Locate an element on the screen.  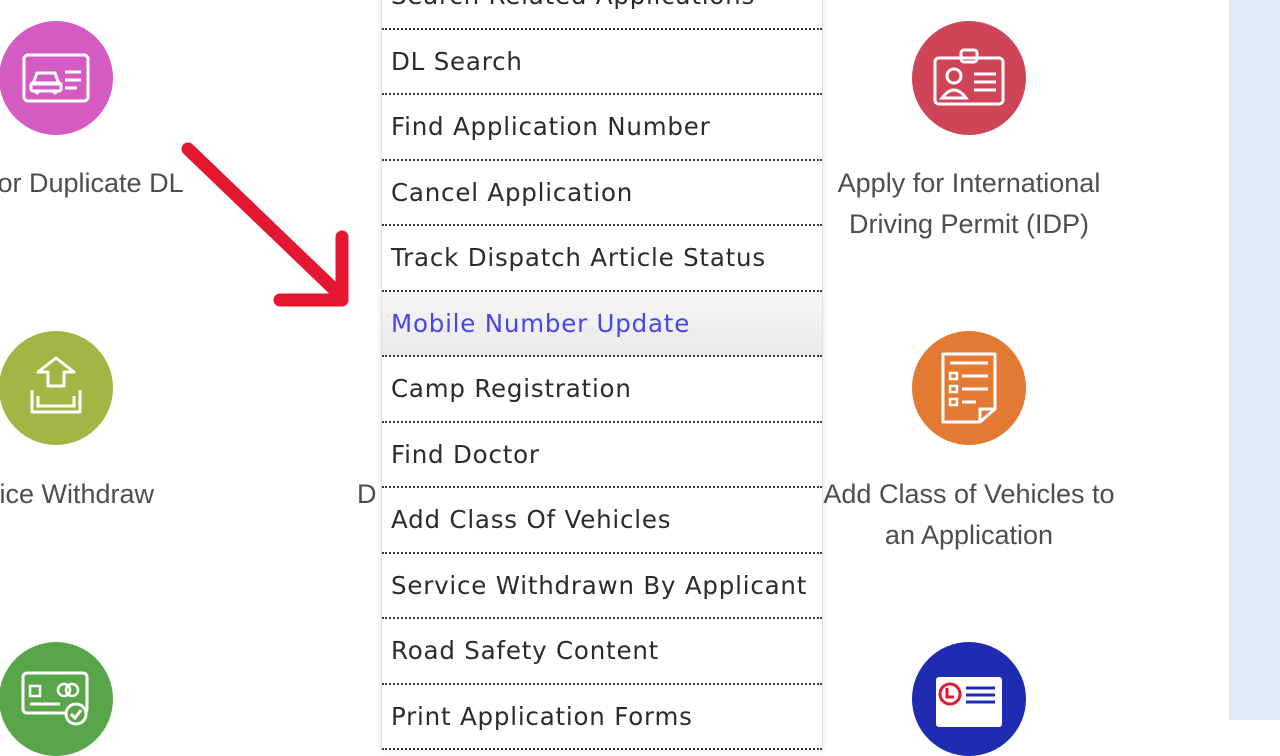
menu-item-find-doctor: Find Doctor is located at coordinates (602, 455).